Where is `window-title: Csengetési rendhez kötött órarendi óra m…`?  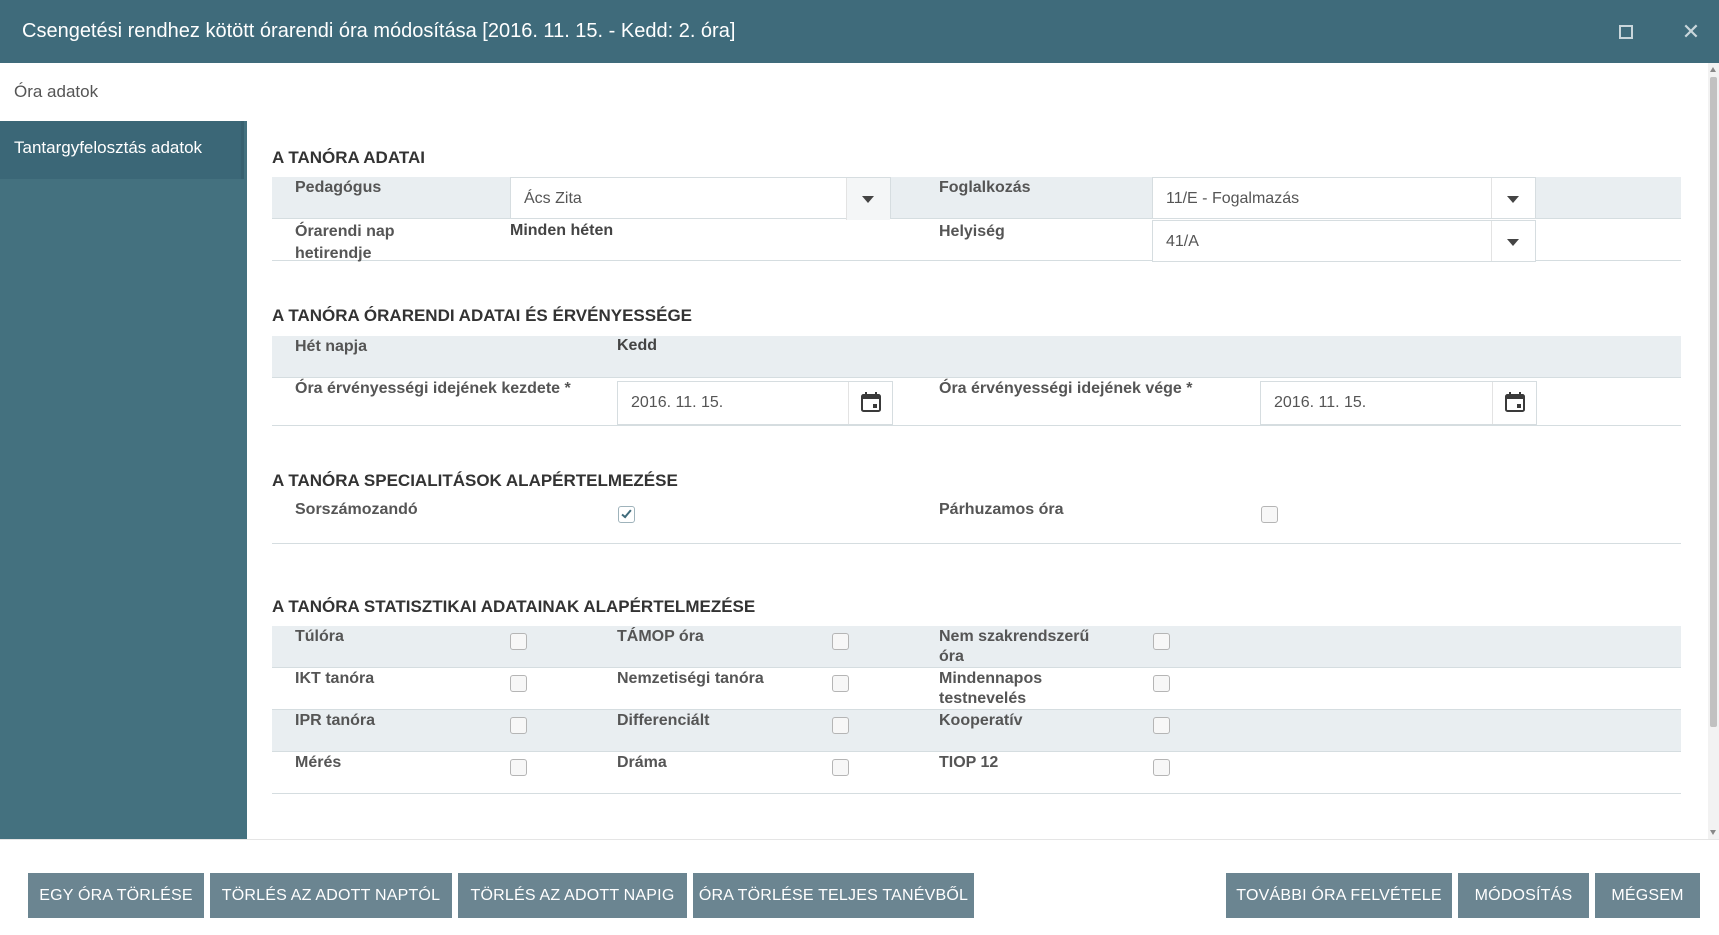
window-title: Csengetési rendhez kötött órarendi óra m… is located at coordinates (379, 31).